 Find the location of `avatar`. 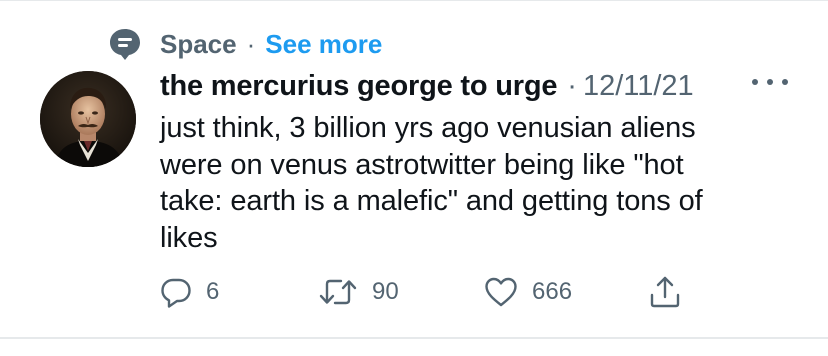

avatar is located at coordinates (88, 119).